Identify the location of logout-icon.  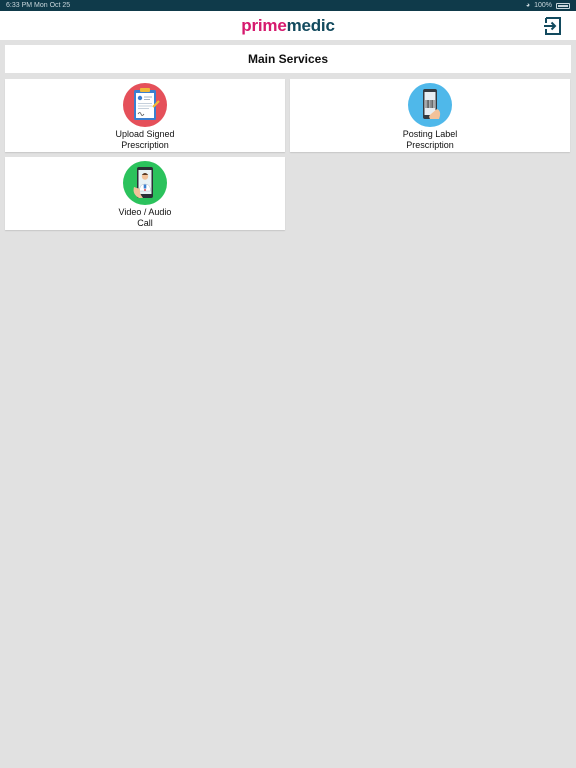
(552, 26).